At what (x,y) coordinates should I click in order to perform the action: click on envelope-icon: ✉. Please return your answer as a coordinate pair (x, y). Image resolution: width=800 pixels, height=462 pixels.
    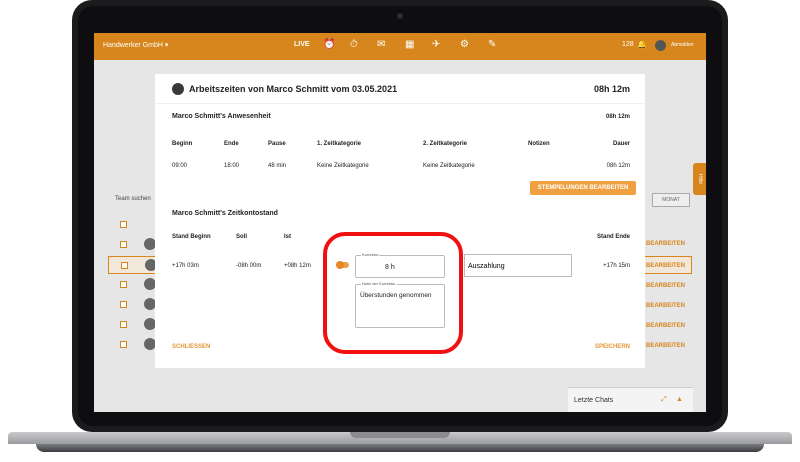
    Looking at the image, I should click on (381, 45).